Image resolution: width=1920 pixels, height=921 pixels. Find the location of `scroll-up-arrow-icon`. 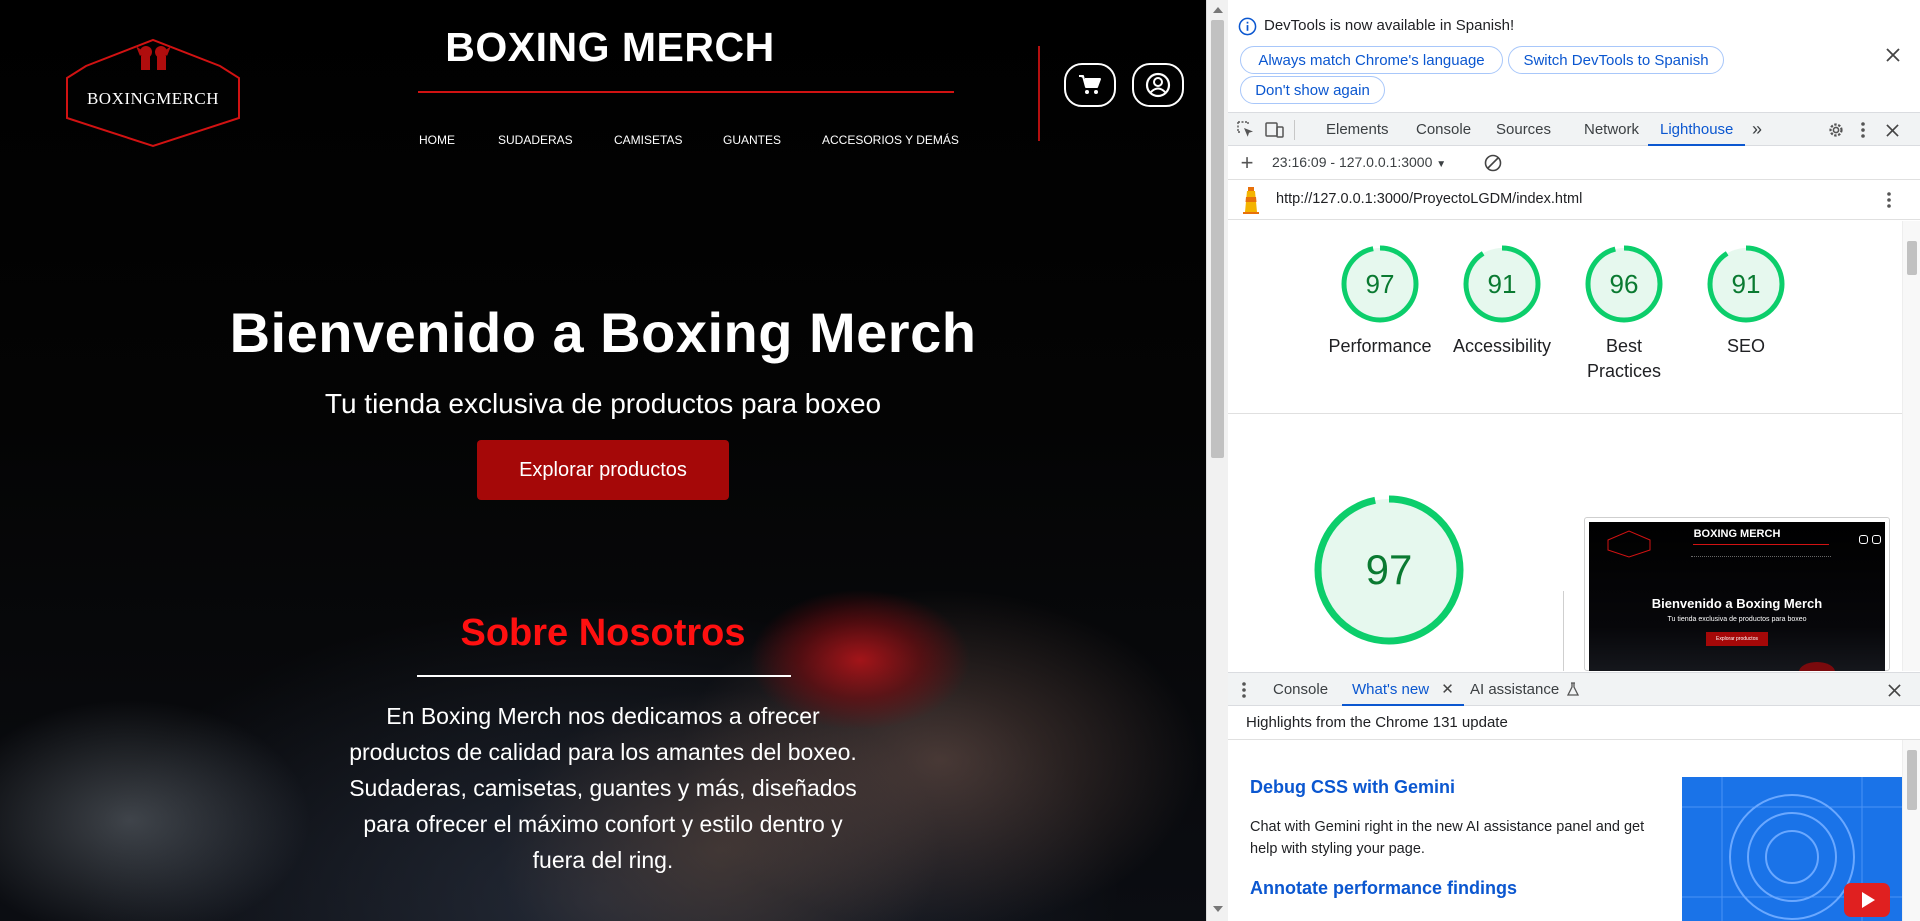

scroll-up-arrow-icon is located at coordinates (1218, 10).